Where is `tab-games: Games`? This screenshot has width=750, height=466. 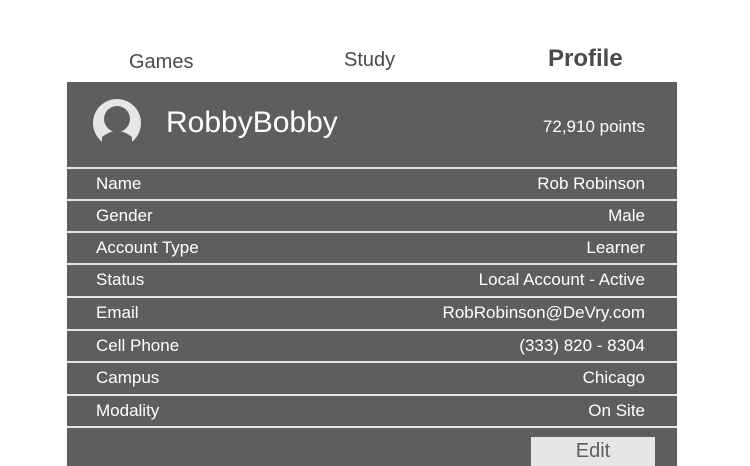
tab-games: Games is located at coordinates (161, 62).